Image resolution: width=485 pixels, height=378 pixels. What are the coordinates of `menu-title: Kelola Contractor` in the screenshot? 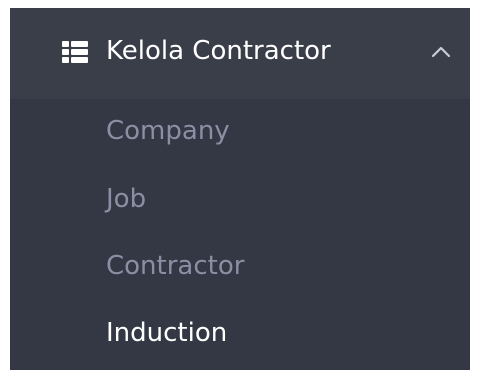 It's located at (218, 51).